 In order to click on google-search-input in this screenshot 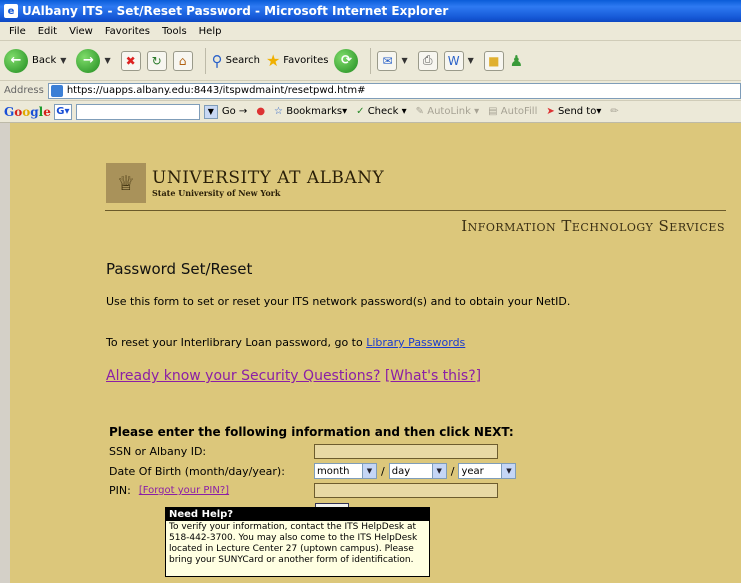, I will do `click(137, 111)`.